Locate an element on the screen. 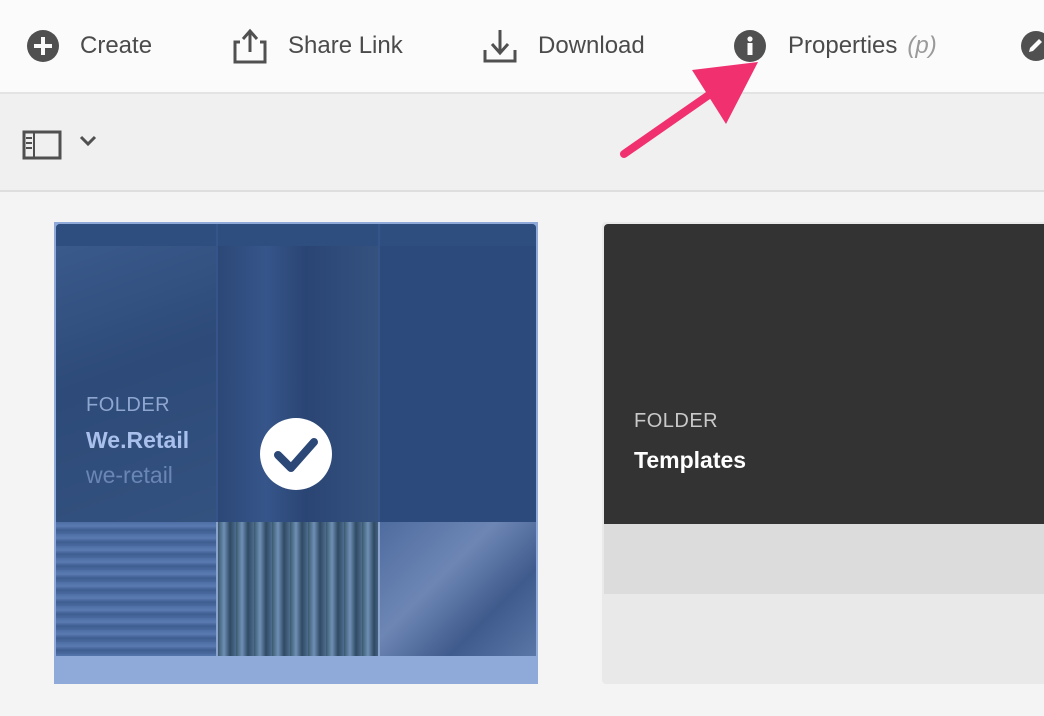 The width and height of the screenshot is (1044, 716). folder-title: We.Retail is located at coordinates (138, 440).